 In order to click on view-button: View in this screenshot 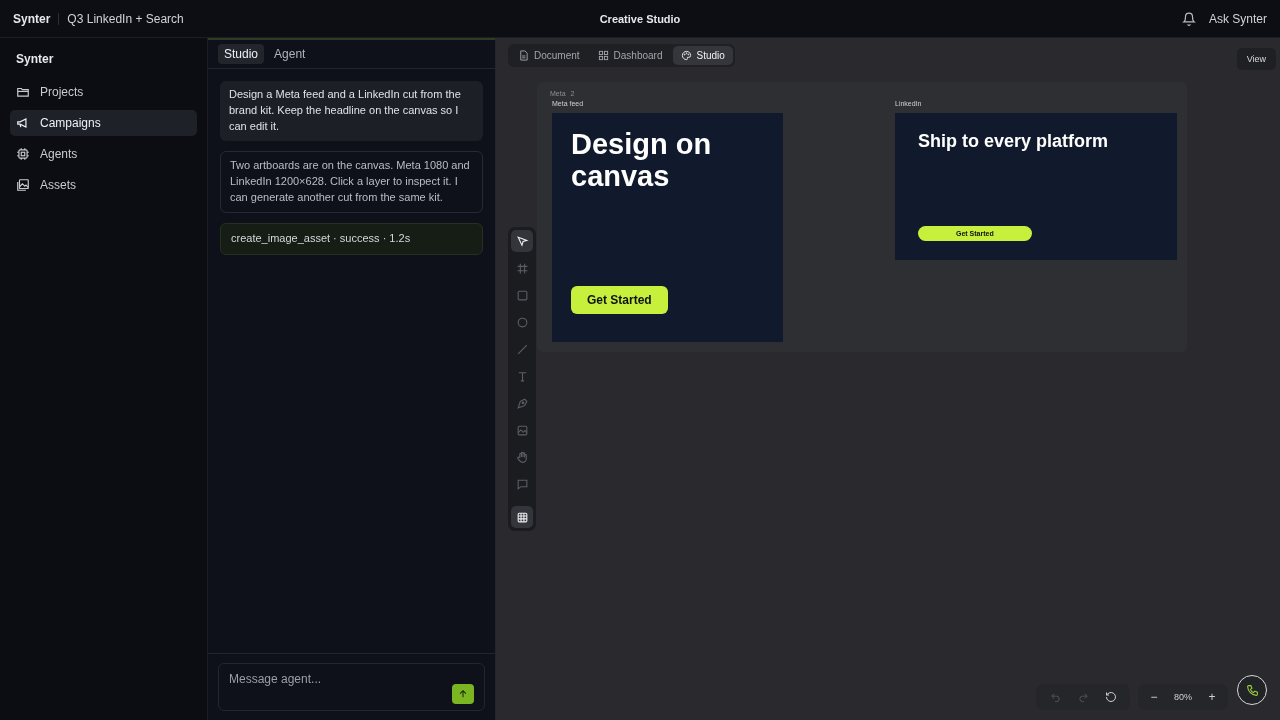, I will do `click(1256, 59)`.